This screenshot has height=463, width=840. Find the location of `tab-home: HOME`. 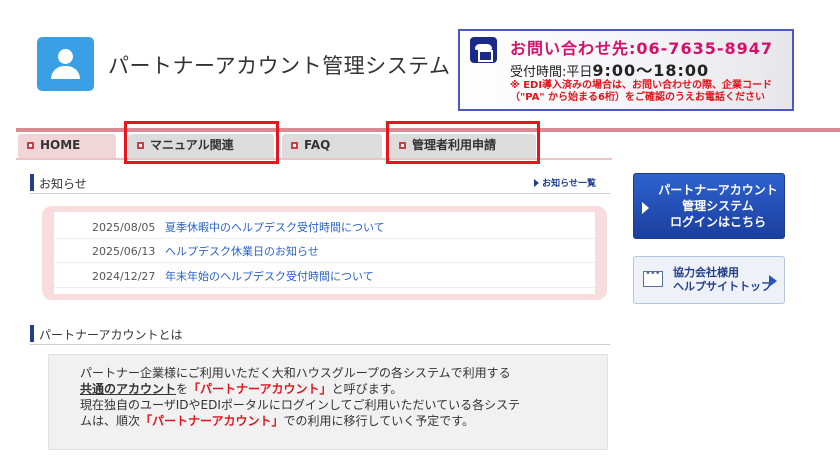

tab-home: HOME is located at coordinates (67, 146).